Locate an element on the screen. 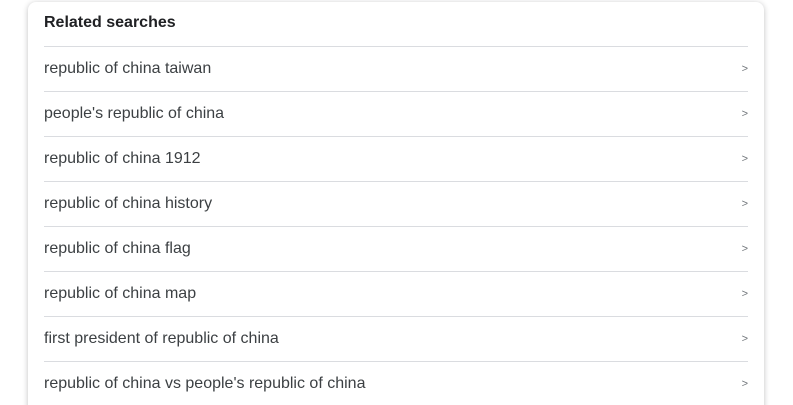 This screenshot has width=793, height=405. related-search-label: first president of republic of china is located at coordinates (161, 339).